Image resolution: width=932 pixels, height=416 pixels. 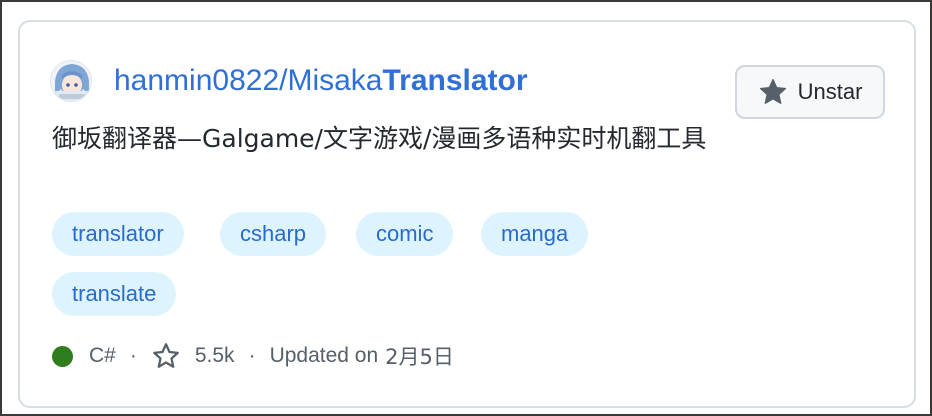 What do you see at coordinates (165, 355) in the screenshot?
I see `star-outline-icon` at bounding box center [165, 355].